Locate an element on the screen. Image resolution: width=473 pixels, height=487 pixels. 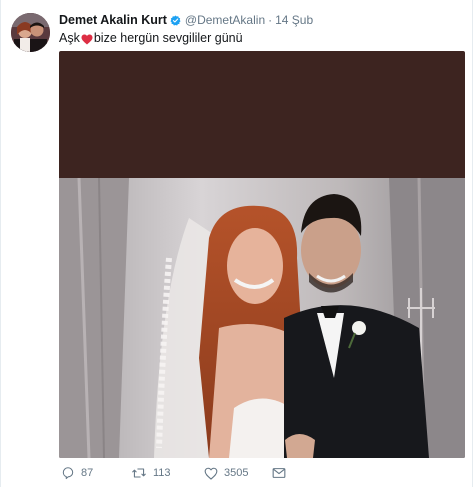
retweet-icon is located at coordinates (139, 473).